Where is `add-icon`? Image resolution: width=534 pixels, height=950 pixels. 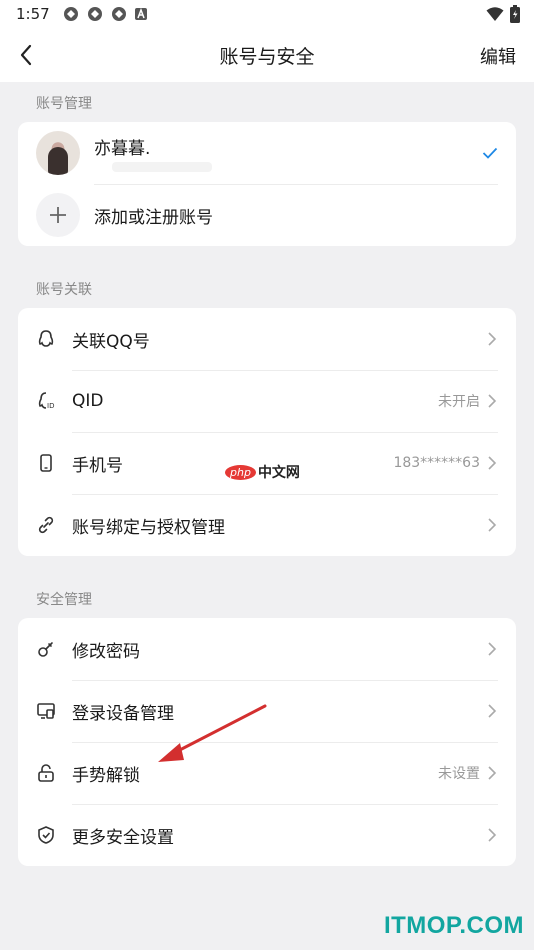 add-icon is located at coordinates (58, 215).